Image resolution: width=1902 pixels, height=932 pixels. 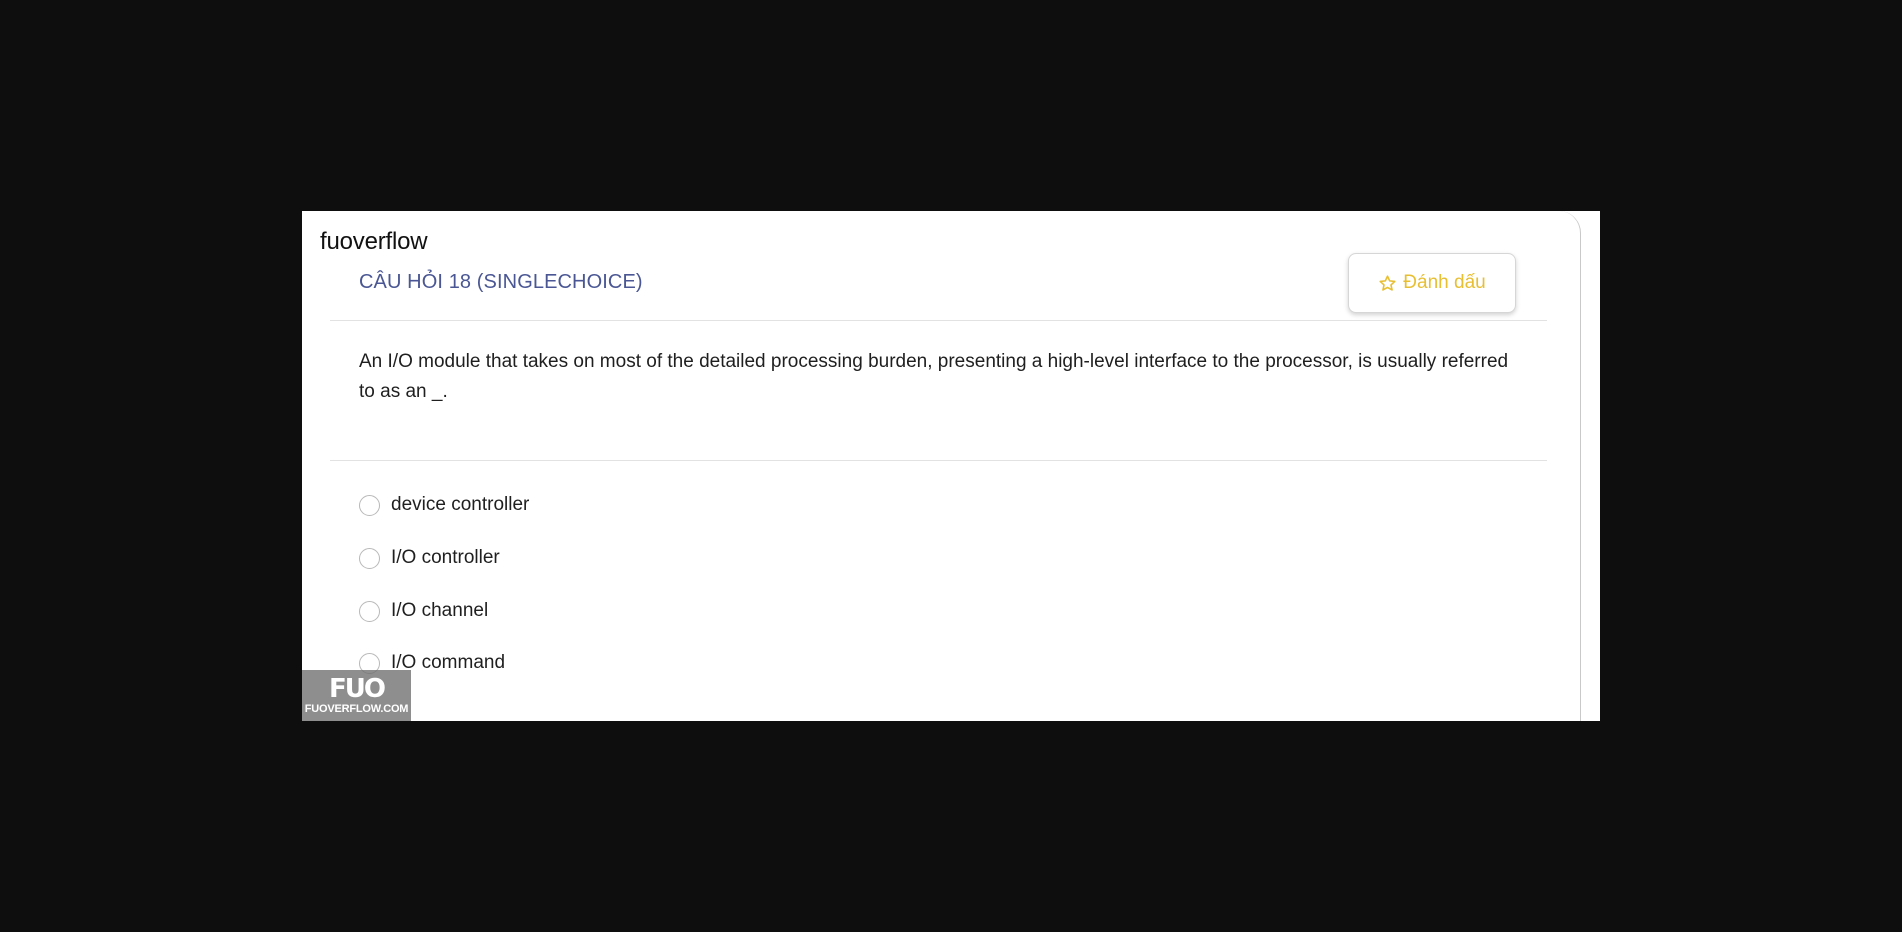 What do you see at coordinates (357, 688) in the screenshot?
I see `watermark-logo: FUO` at bounding box center [357, 688].